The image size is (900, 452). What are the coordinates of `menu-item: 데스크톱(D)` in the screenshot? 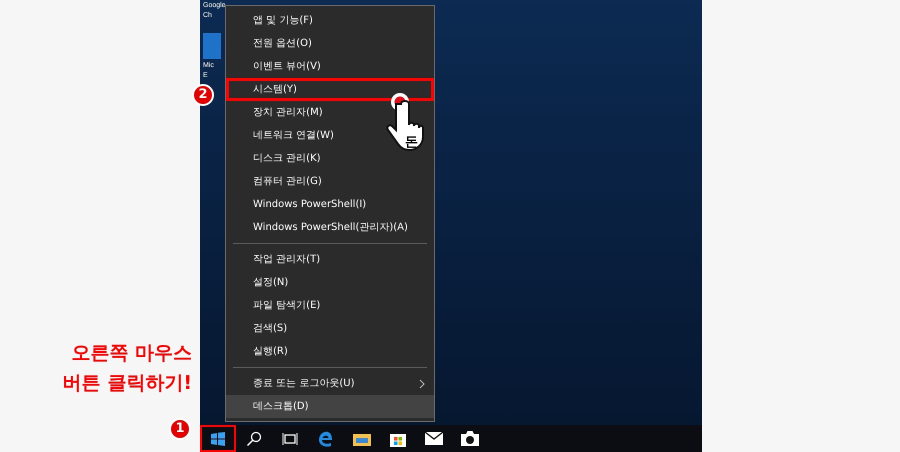 It's located at (330, 406).